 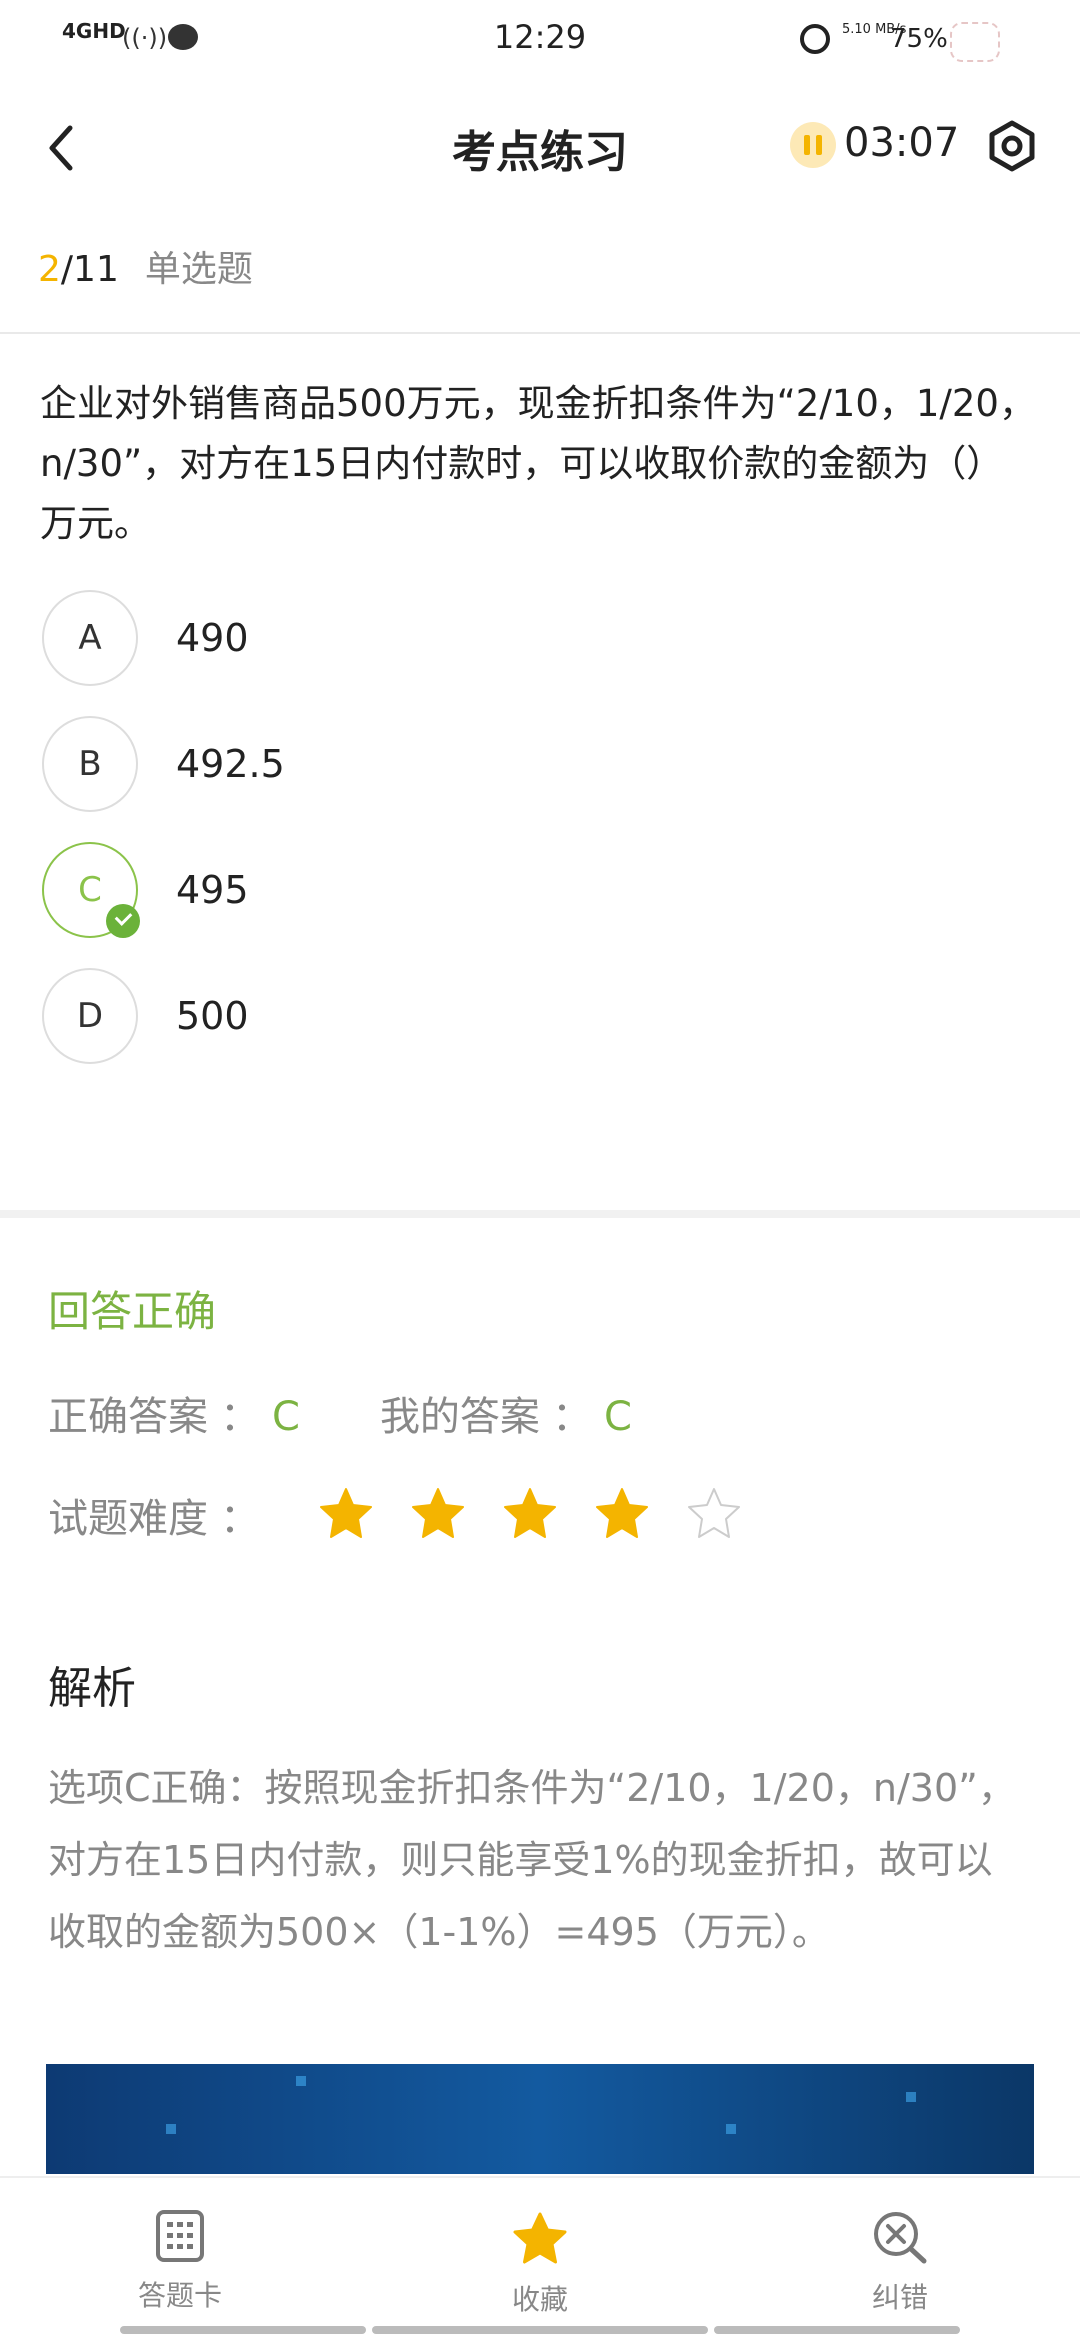 What do you see at coordinates (123, 921) in the screenshot?
I see `check-icon` at bounding box center [123, 921].